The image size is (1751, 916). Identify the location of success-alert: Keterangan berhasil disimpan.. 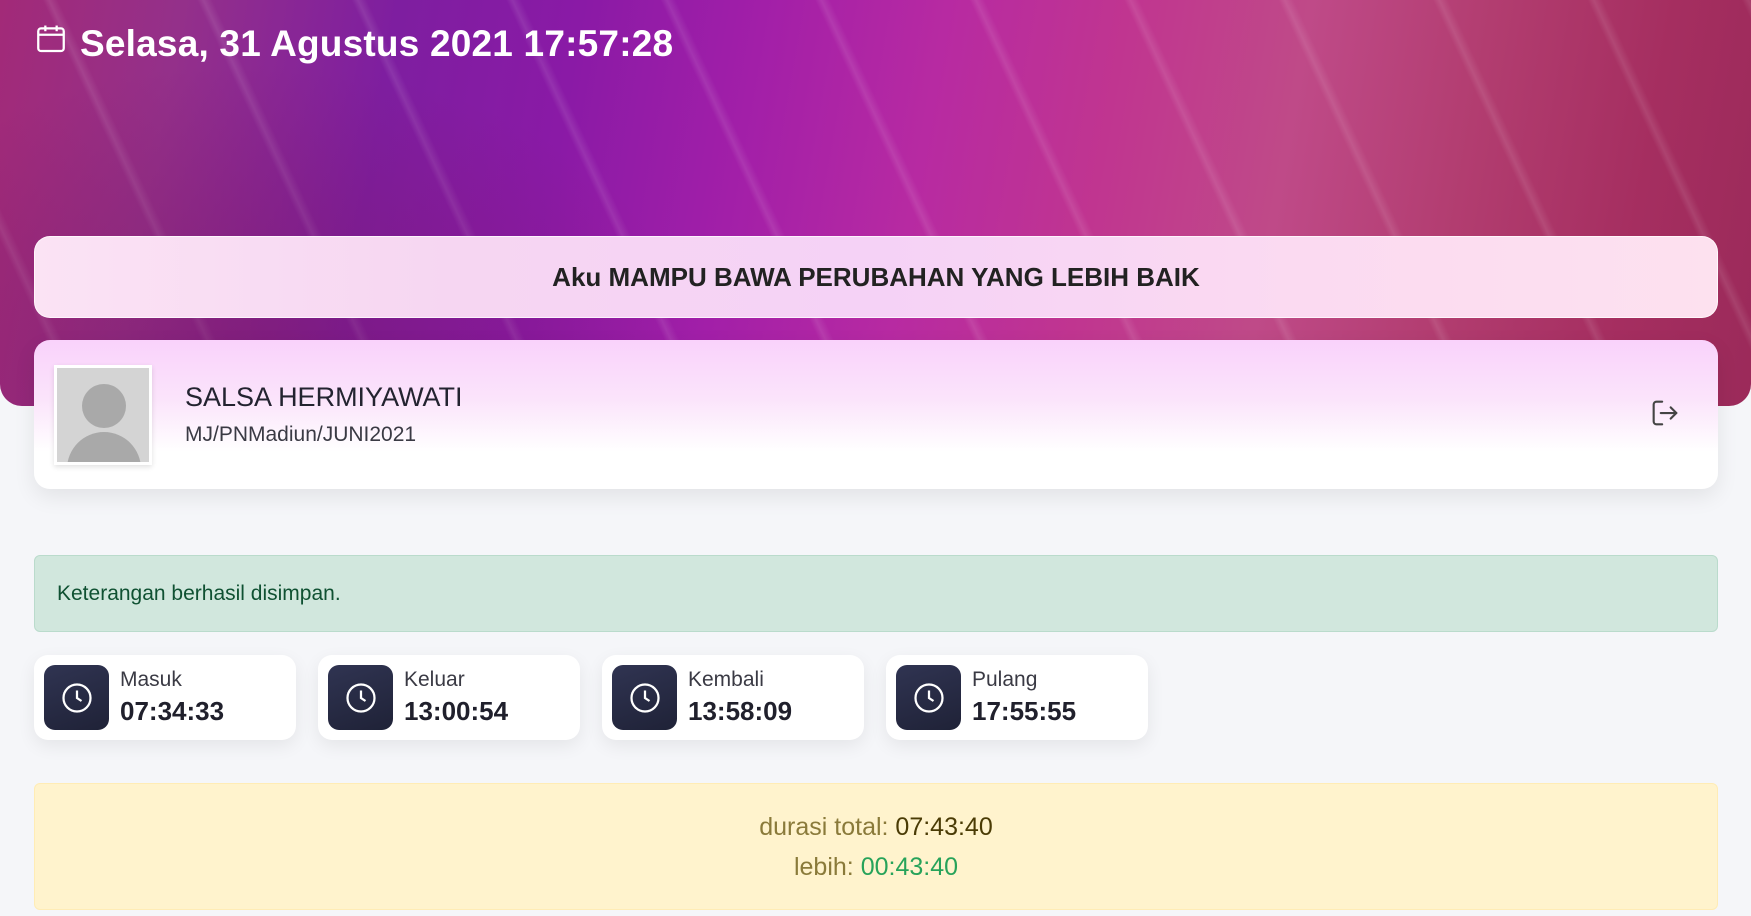
(876, 593).